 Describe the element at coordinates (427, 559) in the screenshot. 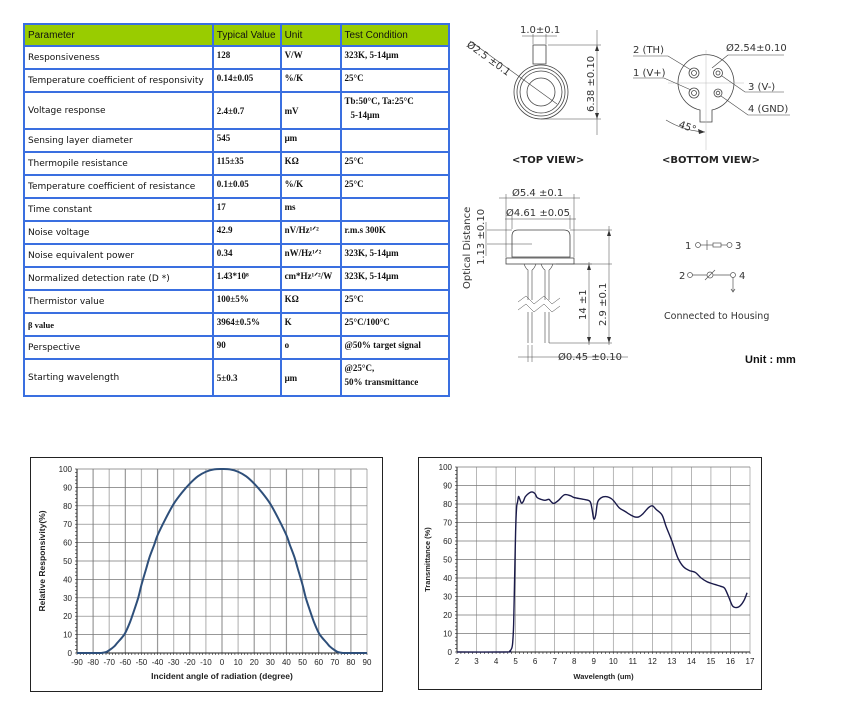

I see `transmittance-chart-y-axis-title: Transmittance (%)` at that location.